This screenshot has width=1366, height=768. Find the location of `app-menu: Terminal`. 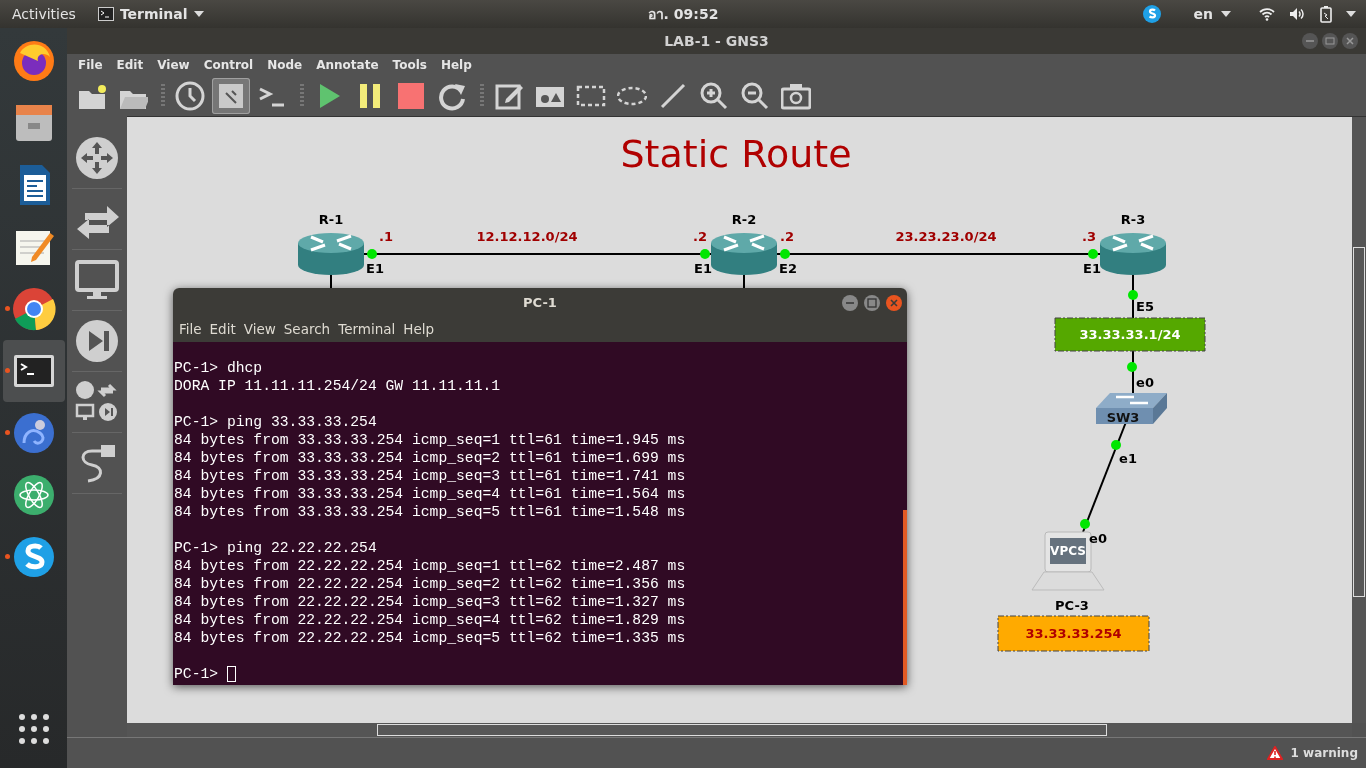

app-menu: Terminal is located at coordinates (150, 14).